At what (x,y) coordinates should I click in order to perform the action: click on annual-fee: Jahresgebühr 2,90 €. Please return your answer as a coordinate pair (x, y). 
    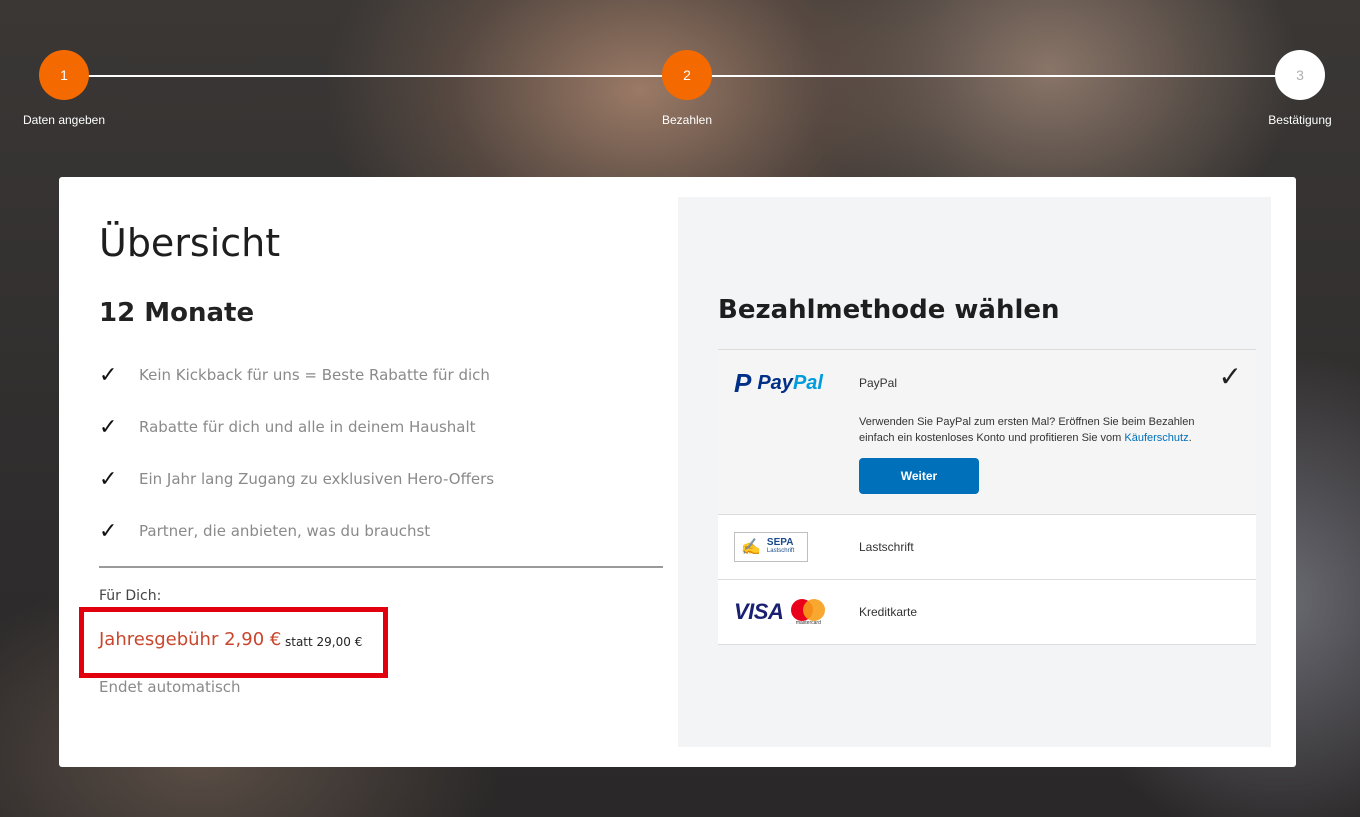
    Looking at the image, I should click on (190, 639).